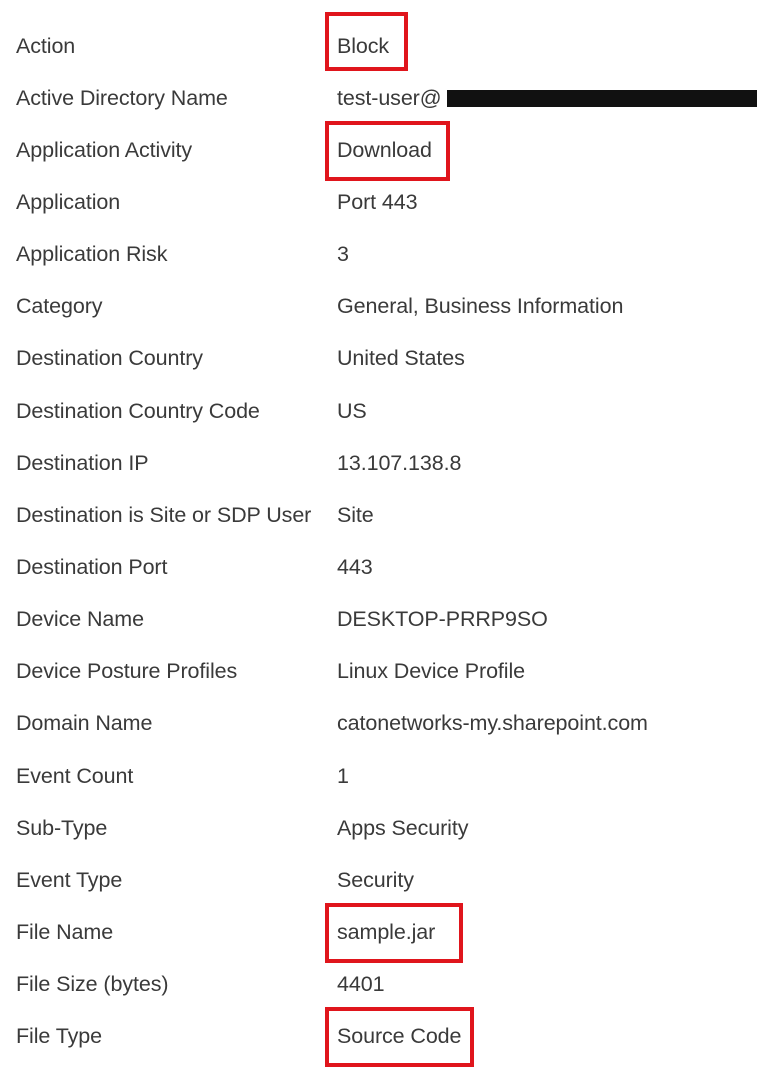 This screenshot has height=1075, width=764. Describe the element at coordinates (363, 46) in the screenshot. I see `row-value: Block` at that location.